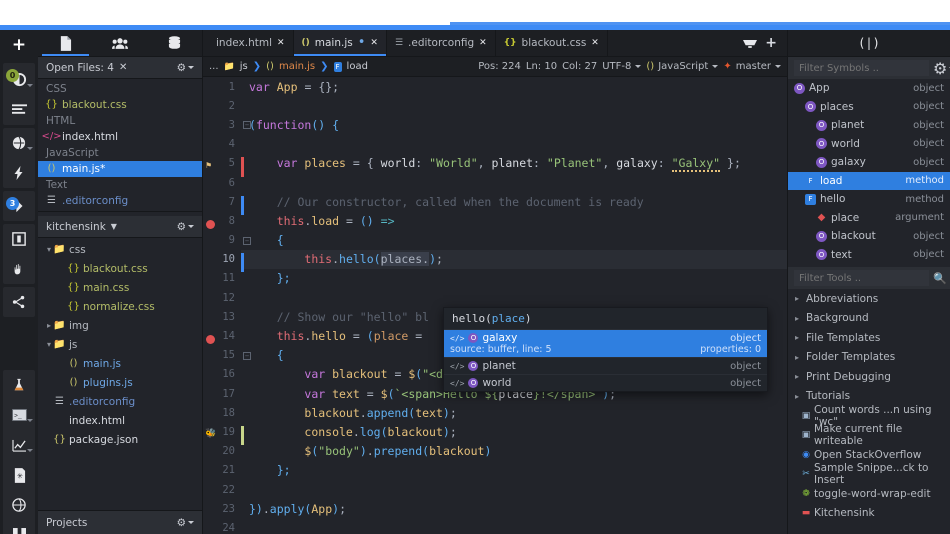  Describe the element at coordinates (120, 363) in the screenshot. I see `tree-node-main-js: () main.js` at that location.